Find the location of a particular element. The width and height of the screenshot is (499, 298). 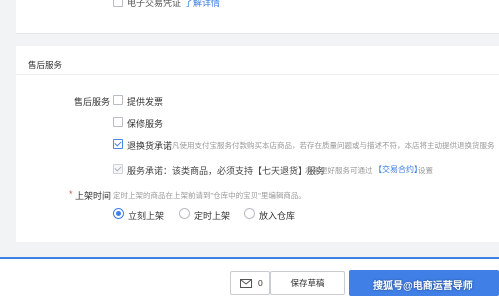

warranty-label: 保修服务 is located at coordinates (145, 124).